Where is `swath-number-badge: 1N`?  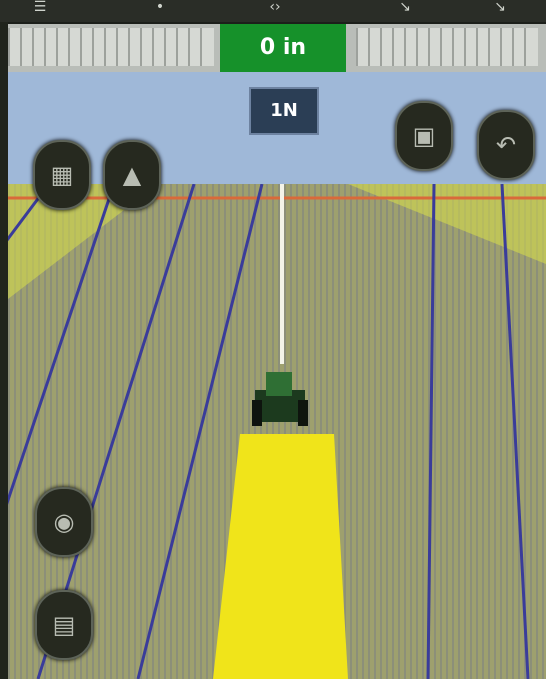 swath-number-badge: 1N is located at coordinates (284, 111).